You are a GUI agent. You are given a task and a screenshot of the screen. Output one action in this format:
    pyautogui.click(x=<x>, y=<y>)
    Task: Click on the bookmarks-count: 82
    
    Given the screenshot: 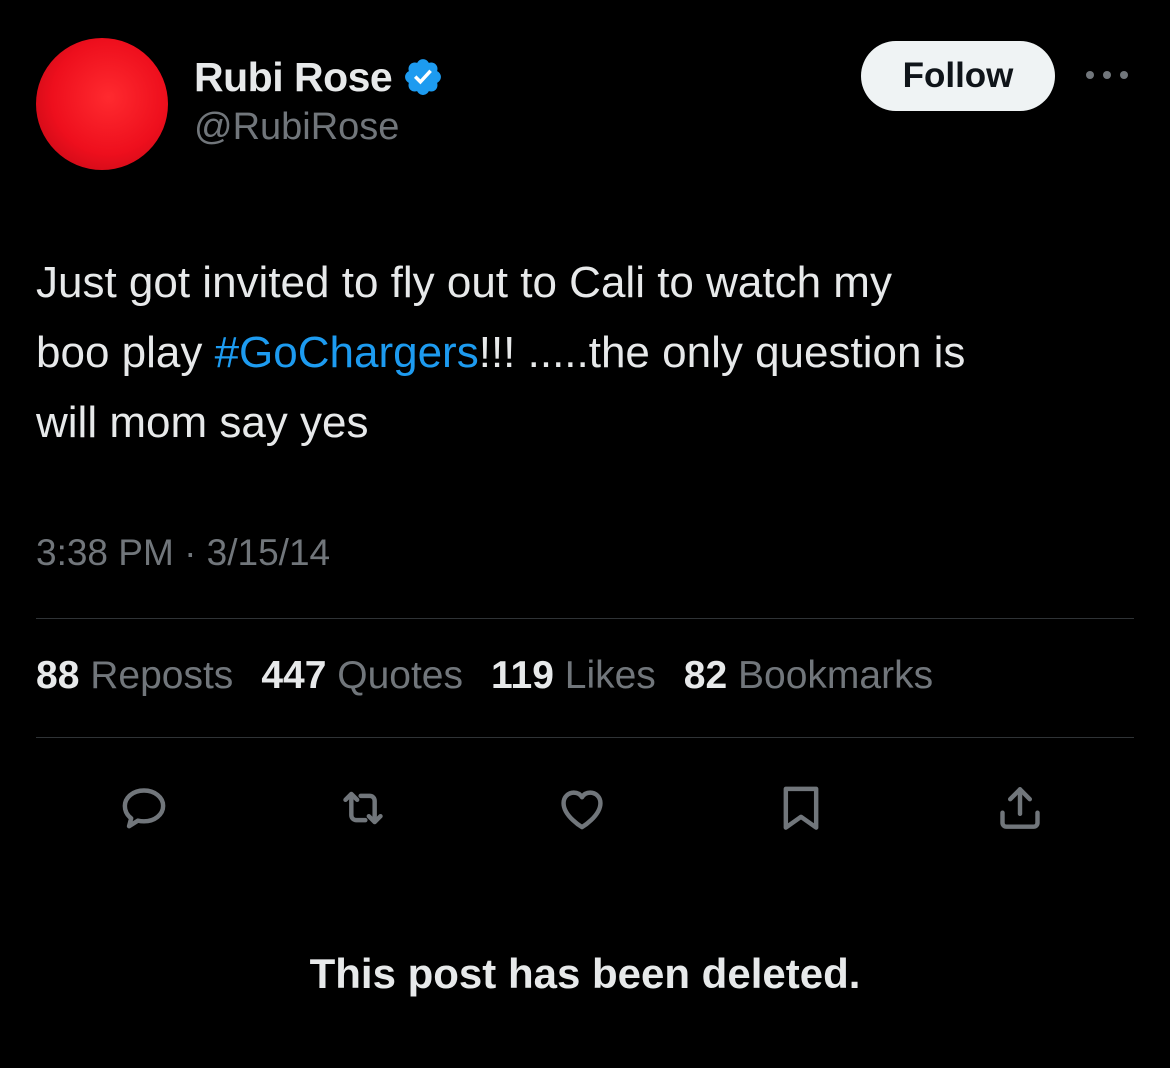 What is the action you would take?
    pyautogui.click(x=705, y=675)
    